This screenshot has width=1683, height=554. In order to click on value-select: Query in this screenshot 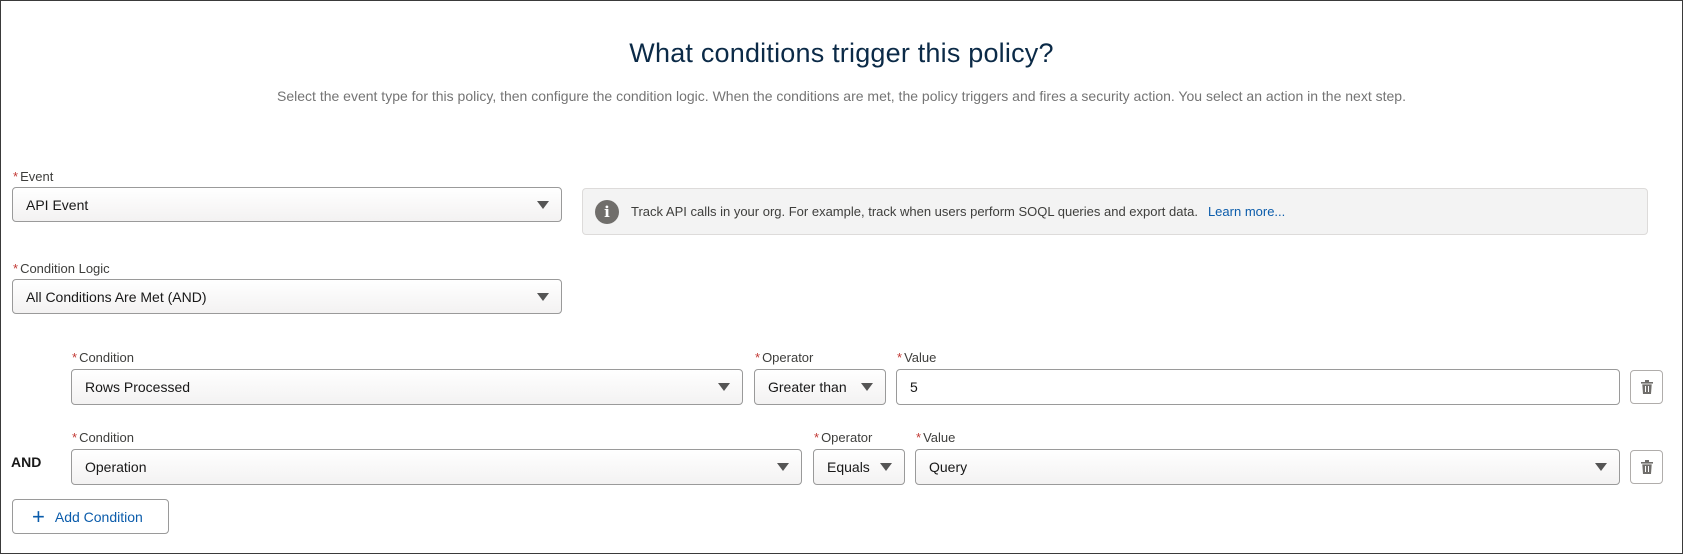, I will do `click(1267, 467)`.